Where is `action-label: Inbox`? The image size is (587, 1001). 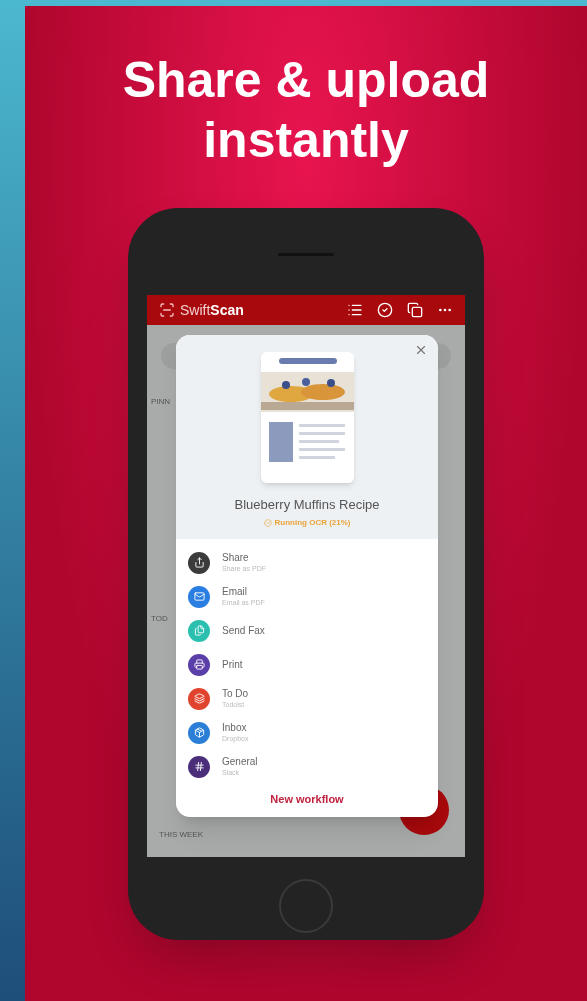
action-label: Inbox is located at coordinates (235, 727).